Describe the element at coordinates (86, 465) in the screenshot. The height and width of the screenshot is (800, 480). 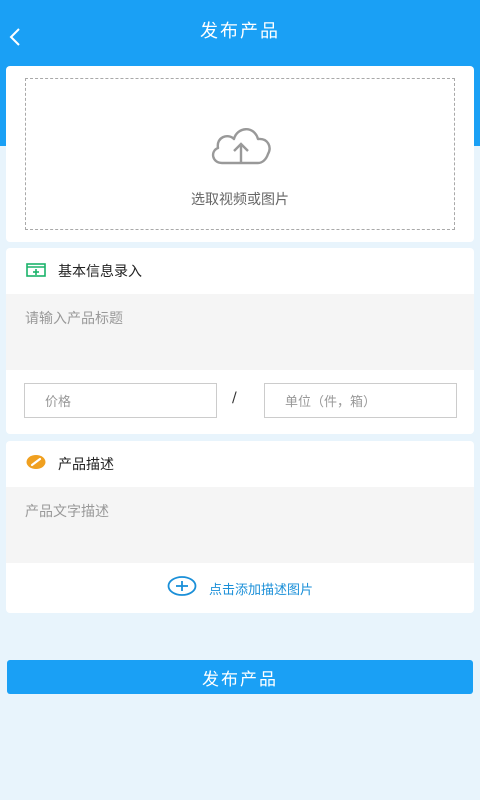
I see `description-title: 产品描述` at that location.